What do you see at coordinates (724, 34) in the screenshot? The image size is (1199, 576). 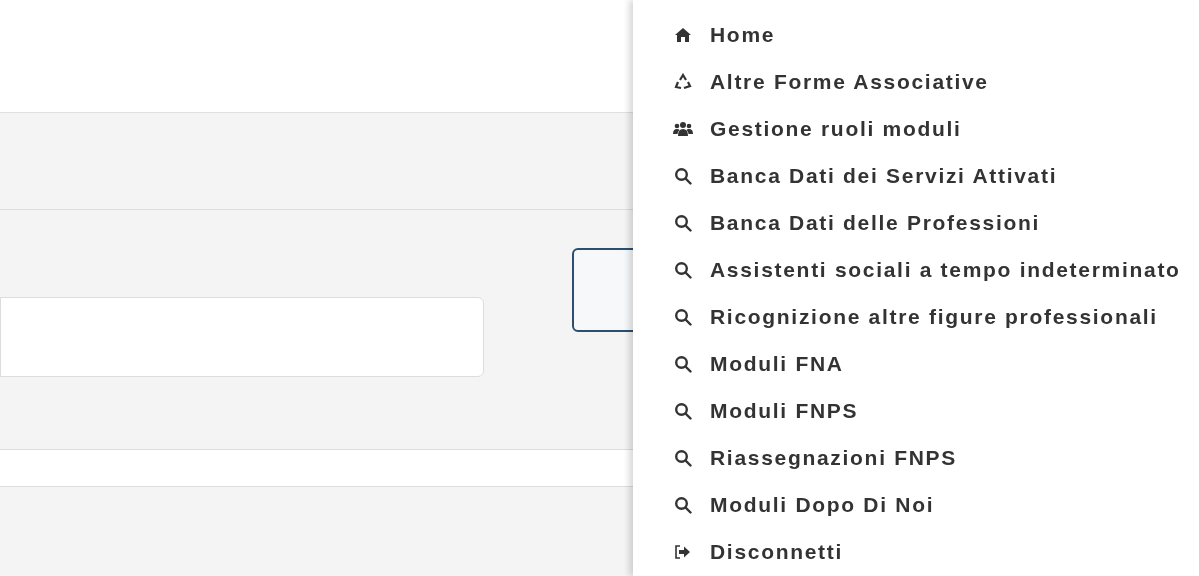 I see `menu-item: Home` at bounding box center [724, 34].